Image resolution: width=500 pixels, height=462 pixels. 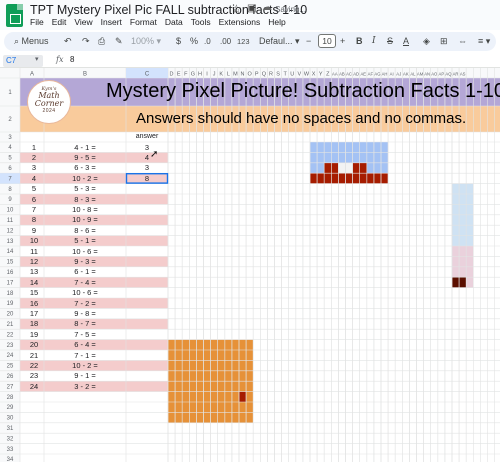 What do you see at coordinates (85, 262) in the screenshot?
I see `problem-text-cell: 9 - 3 =` at bounding box center [85, 262].